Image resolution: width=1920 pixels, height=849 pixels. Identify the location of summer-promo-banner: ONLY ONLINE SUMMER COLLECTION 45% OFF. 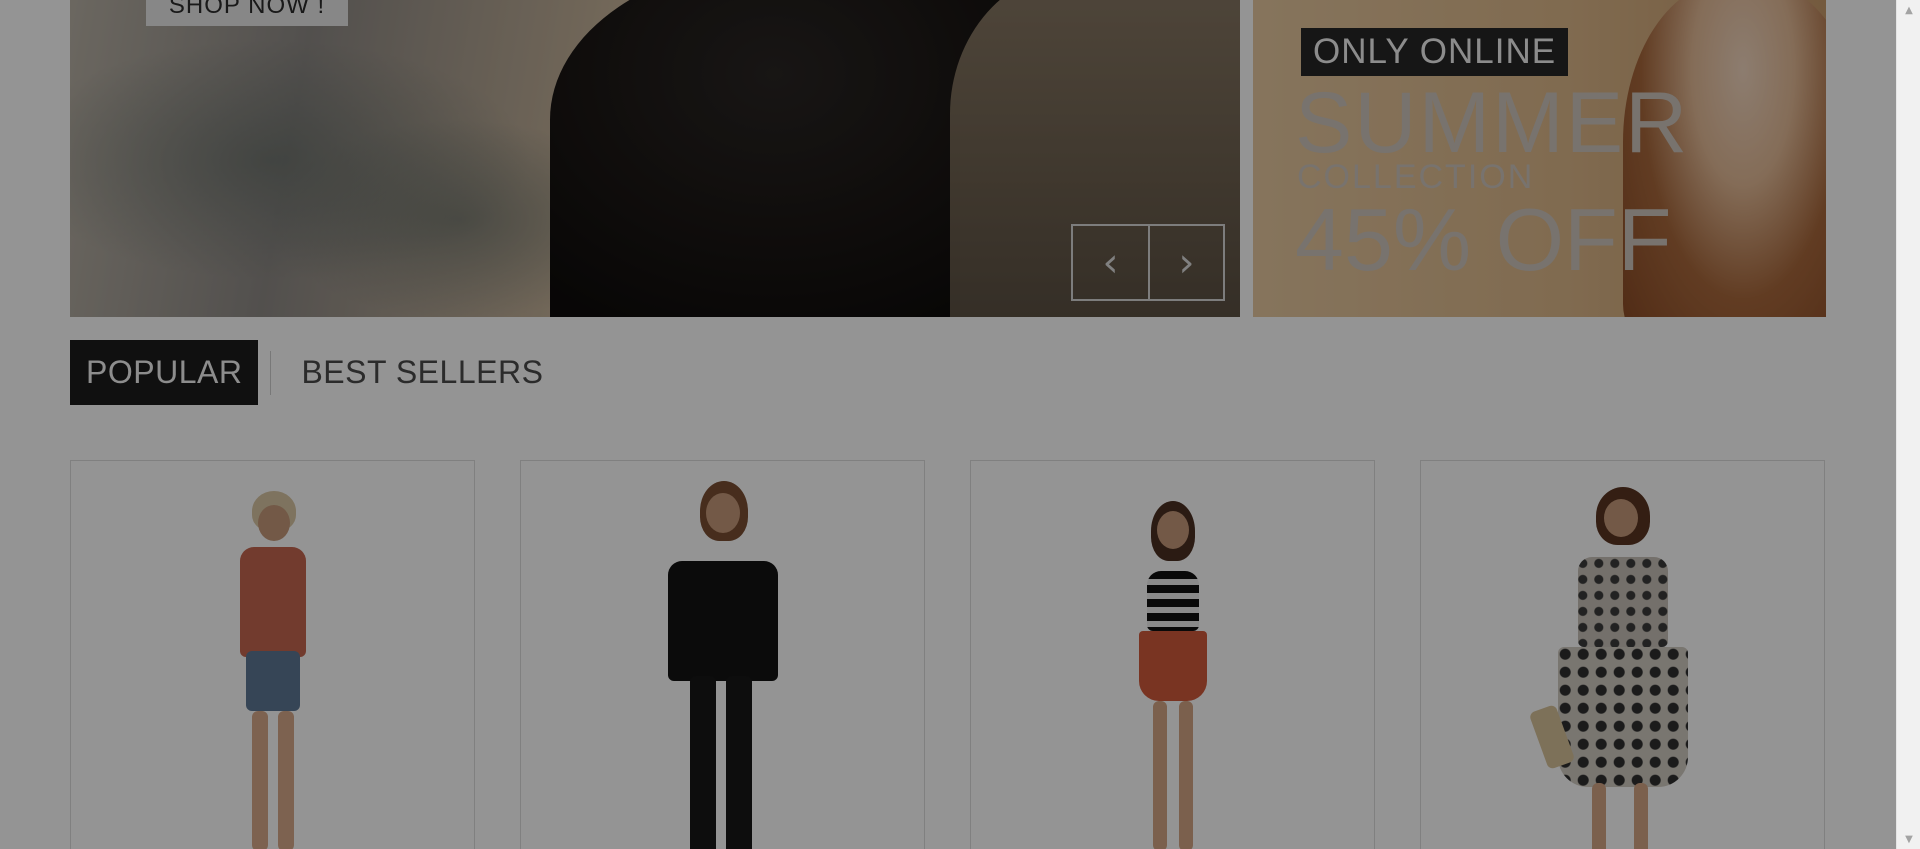
(1539, 158).